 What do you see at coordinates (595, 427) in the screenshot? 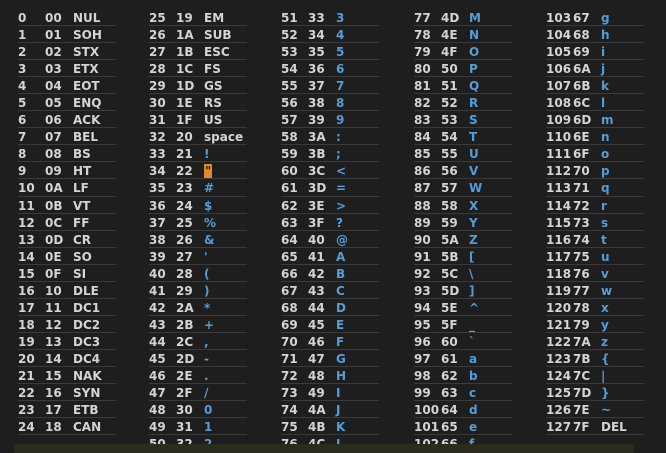
I see `ascii-row: 127 7F DEL` at bounding box center [595, 427].